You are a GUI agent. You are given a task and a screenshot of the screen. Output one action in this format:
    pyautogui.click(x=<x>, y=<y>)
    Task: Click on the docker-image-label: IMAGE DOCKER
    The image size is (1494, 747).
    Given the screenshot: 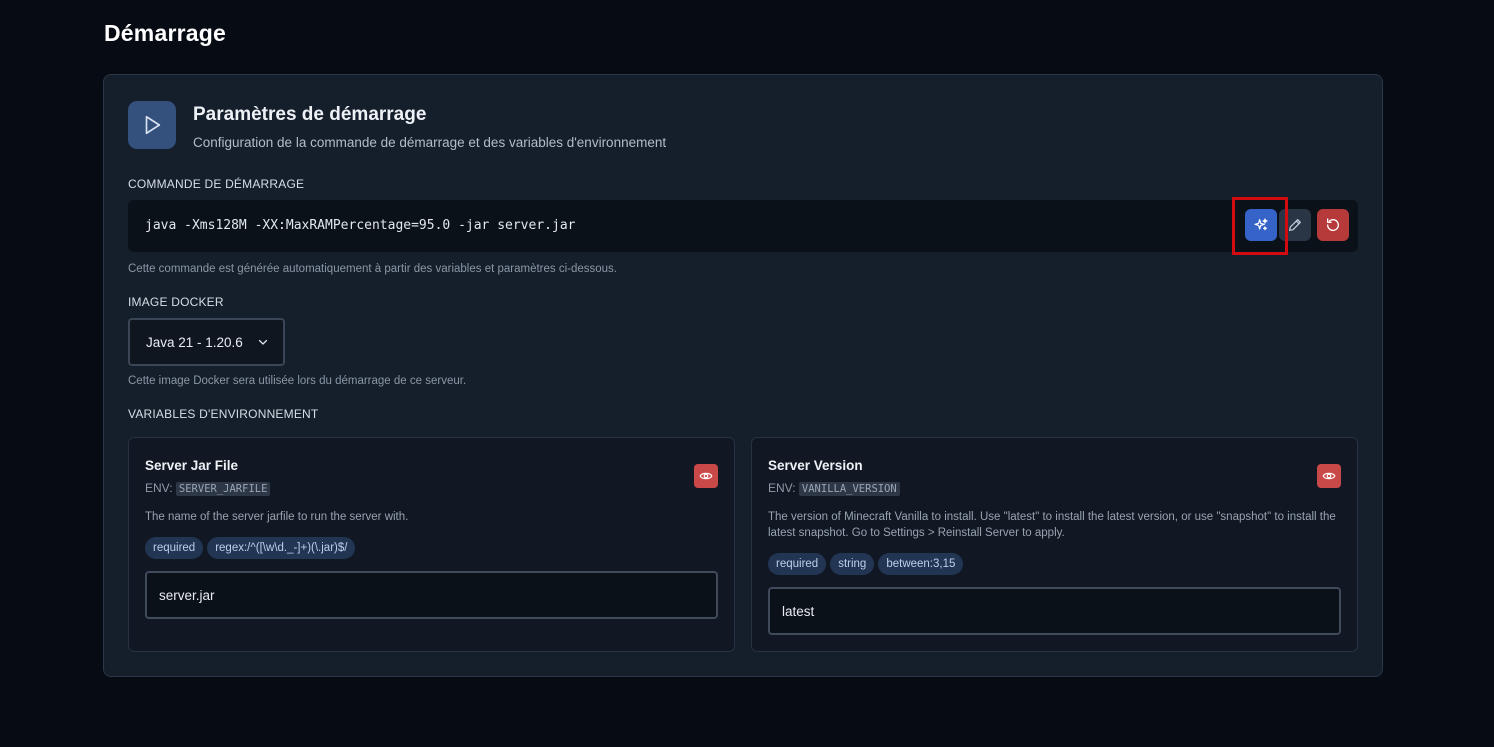 What is the action you would take?
    pyautogui.click(x=176, y=302)
    